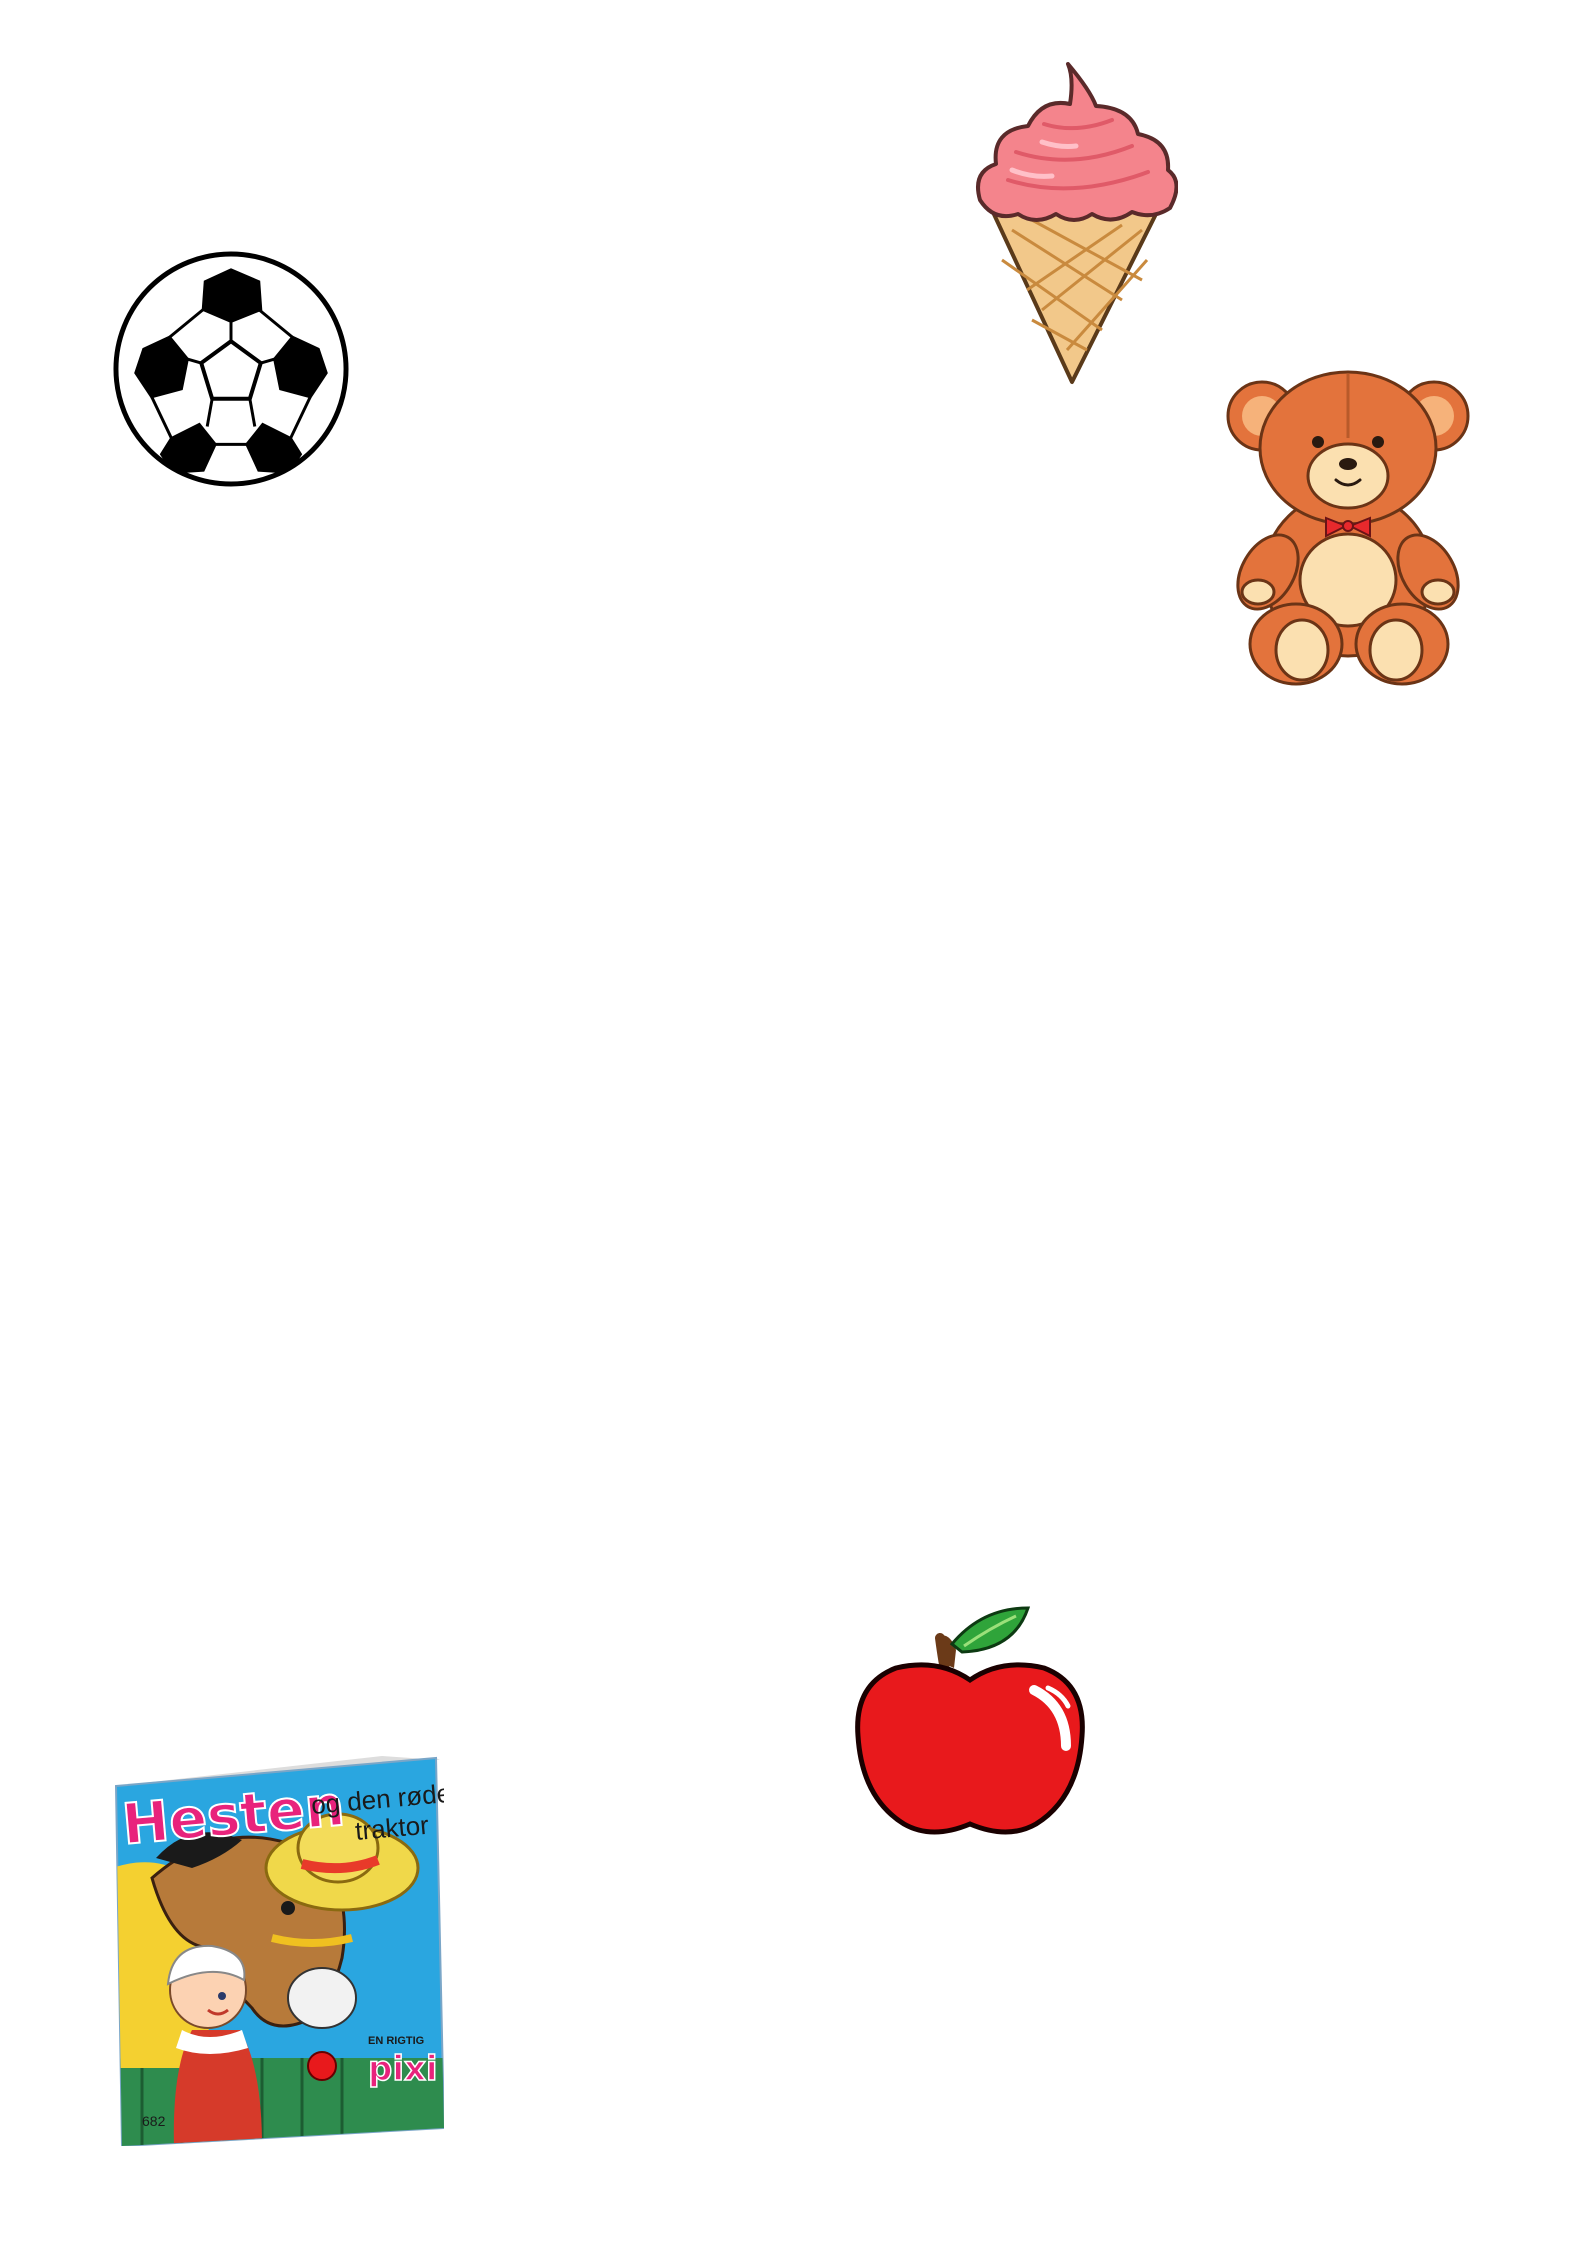  What do you see at coordinates (392, 1828) in the screenshot?
I see `book-subtitle-line2: traktor` at bounding box center [392, 1828].